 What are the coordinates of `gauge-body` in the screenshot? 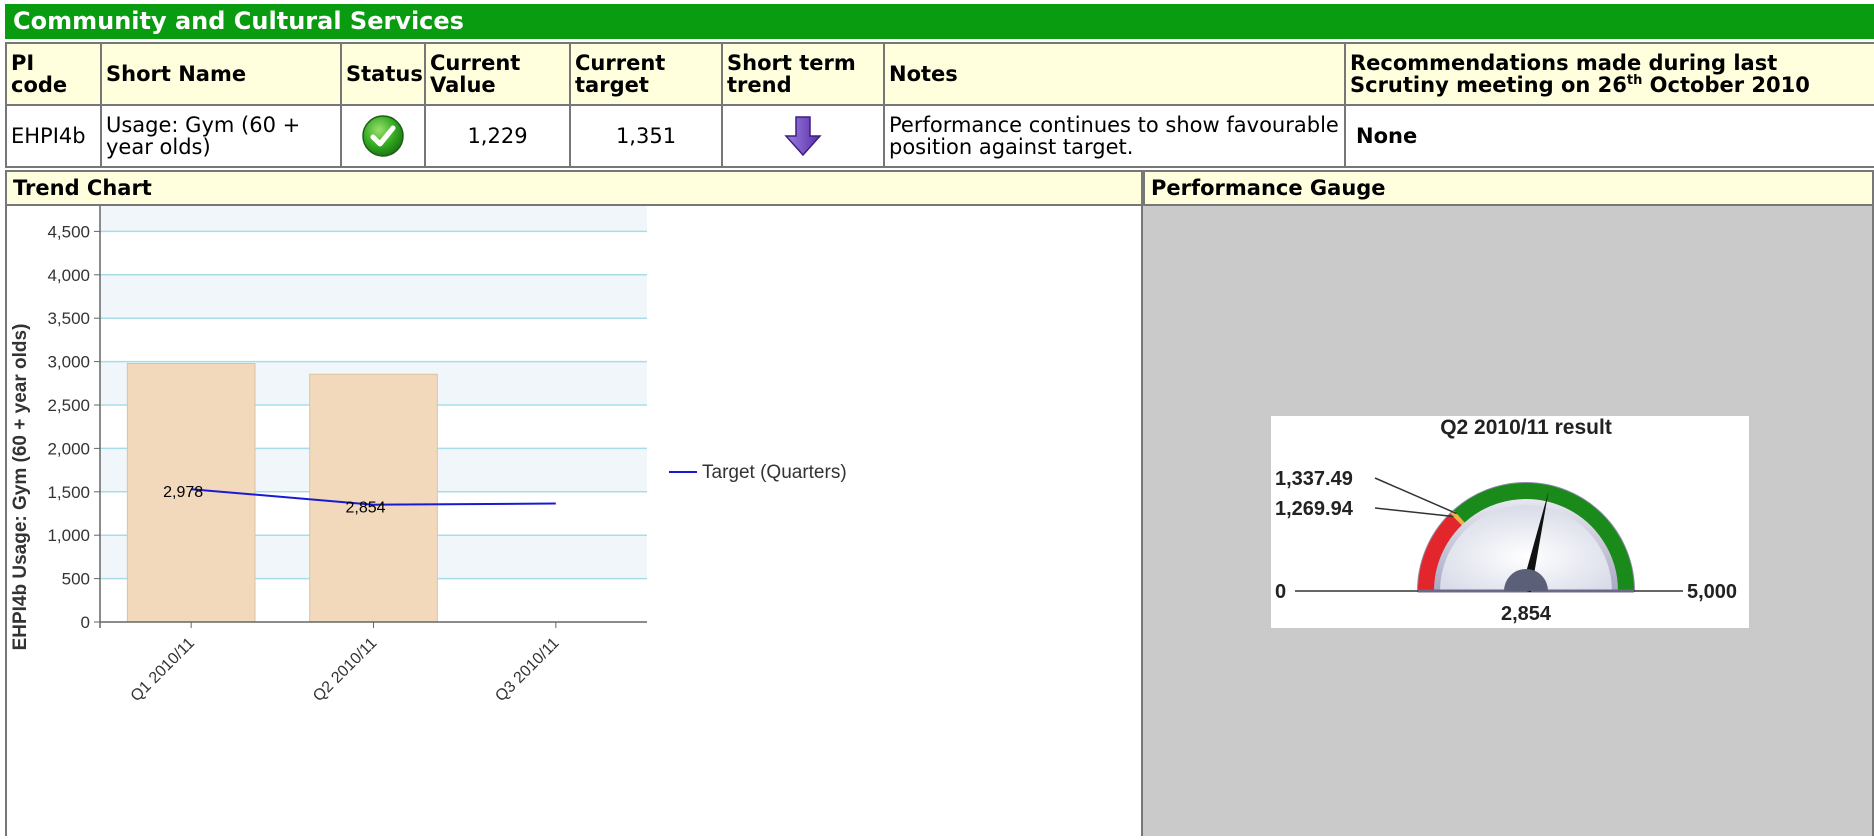 It's located at (1489, 535).